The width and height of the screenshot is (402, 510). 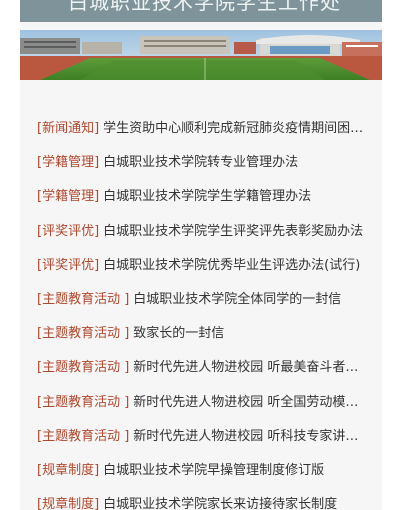 What do you see at coordinates (248, 334) in the screenshot?
I see `news-title-link: 致家长的一封信` at bounding box center [248, 334].